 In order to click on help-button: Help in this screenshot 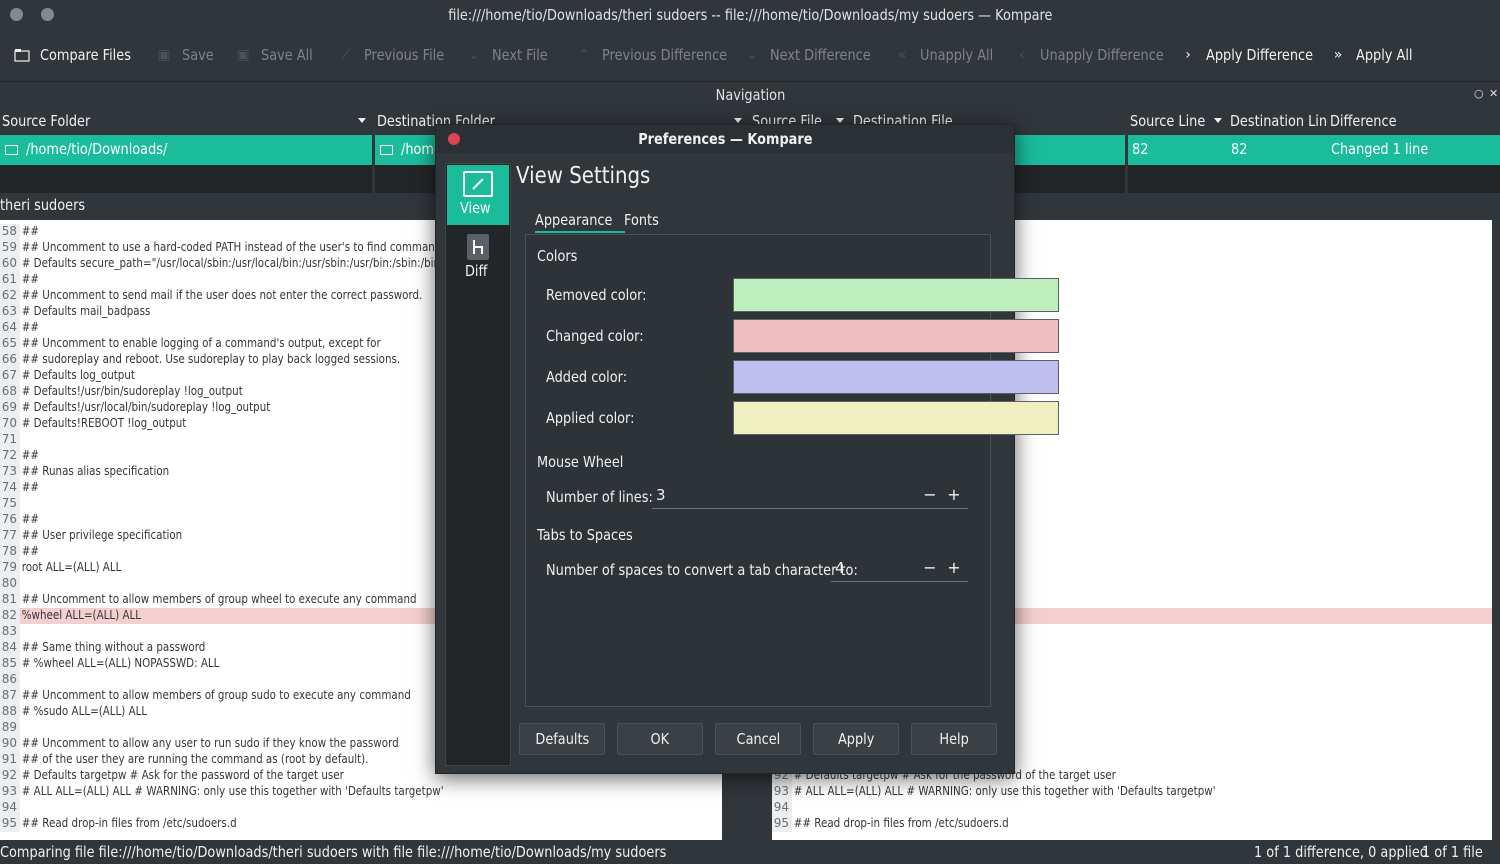, I will do `click(954, 739)`.